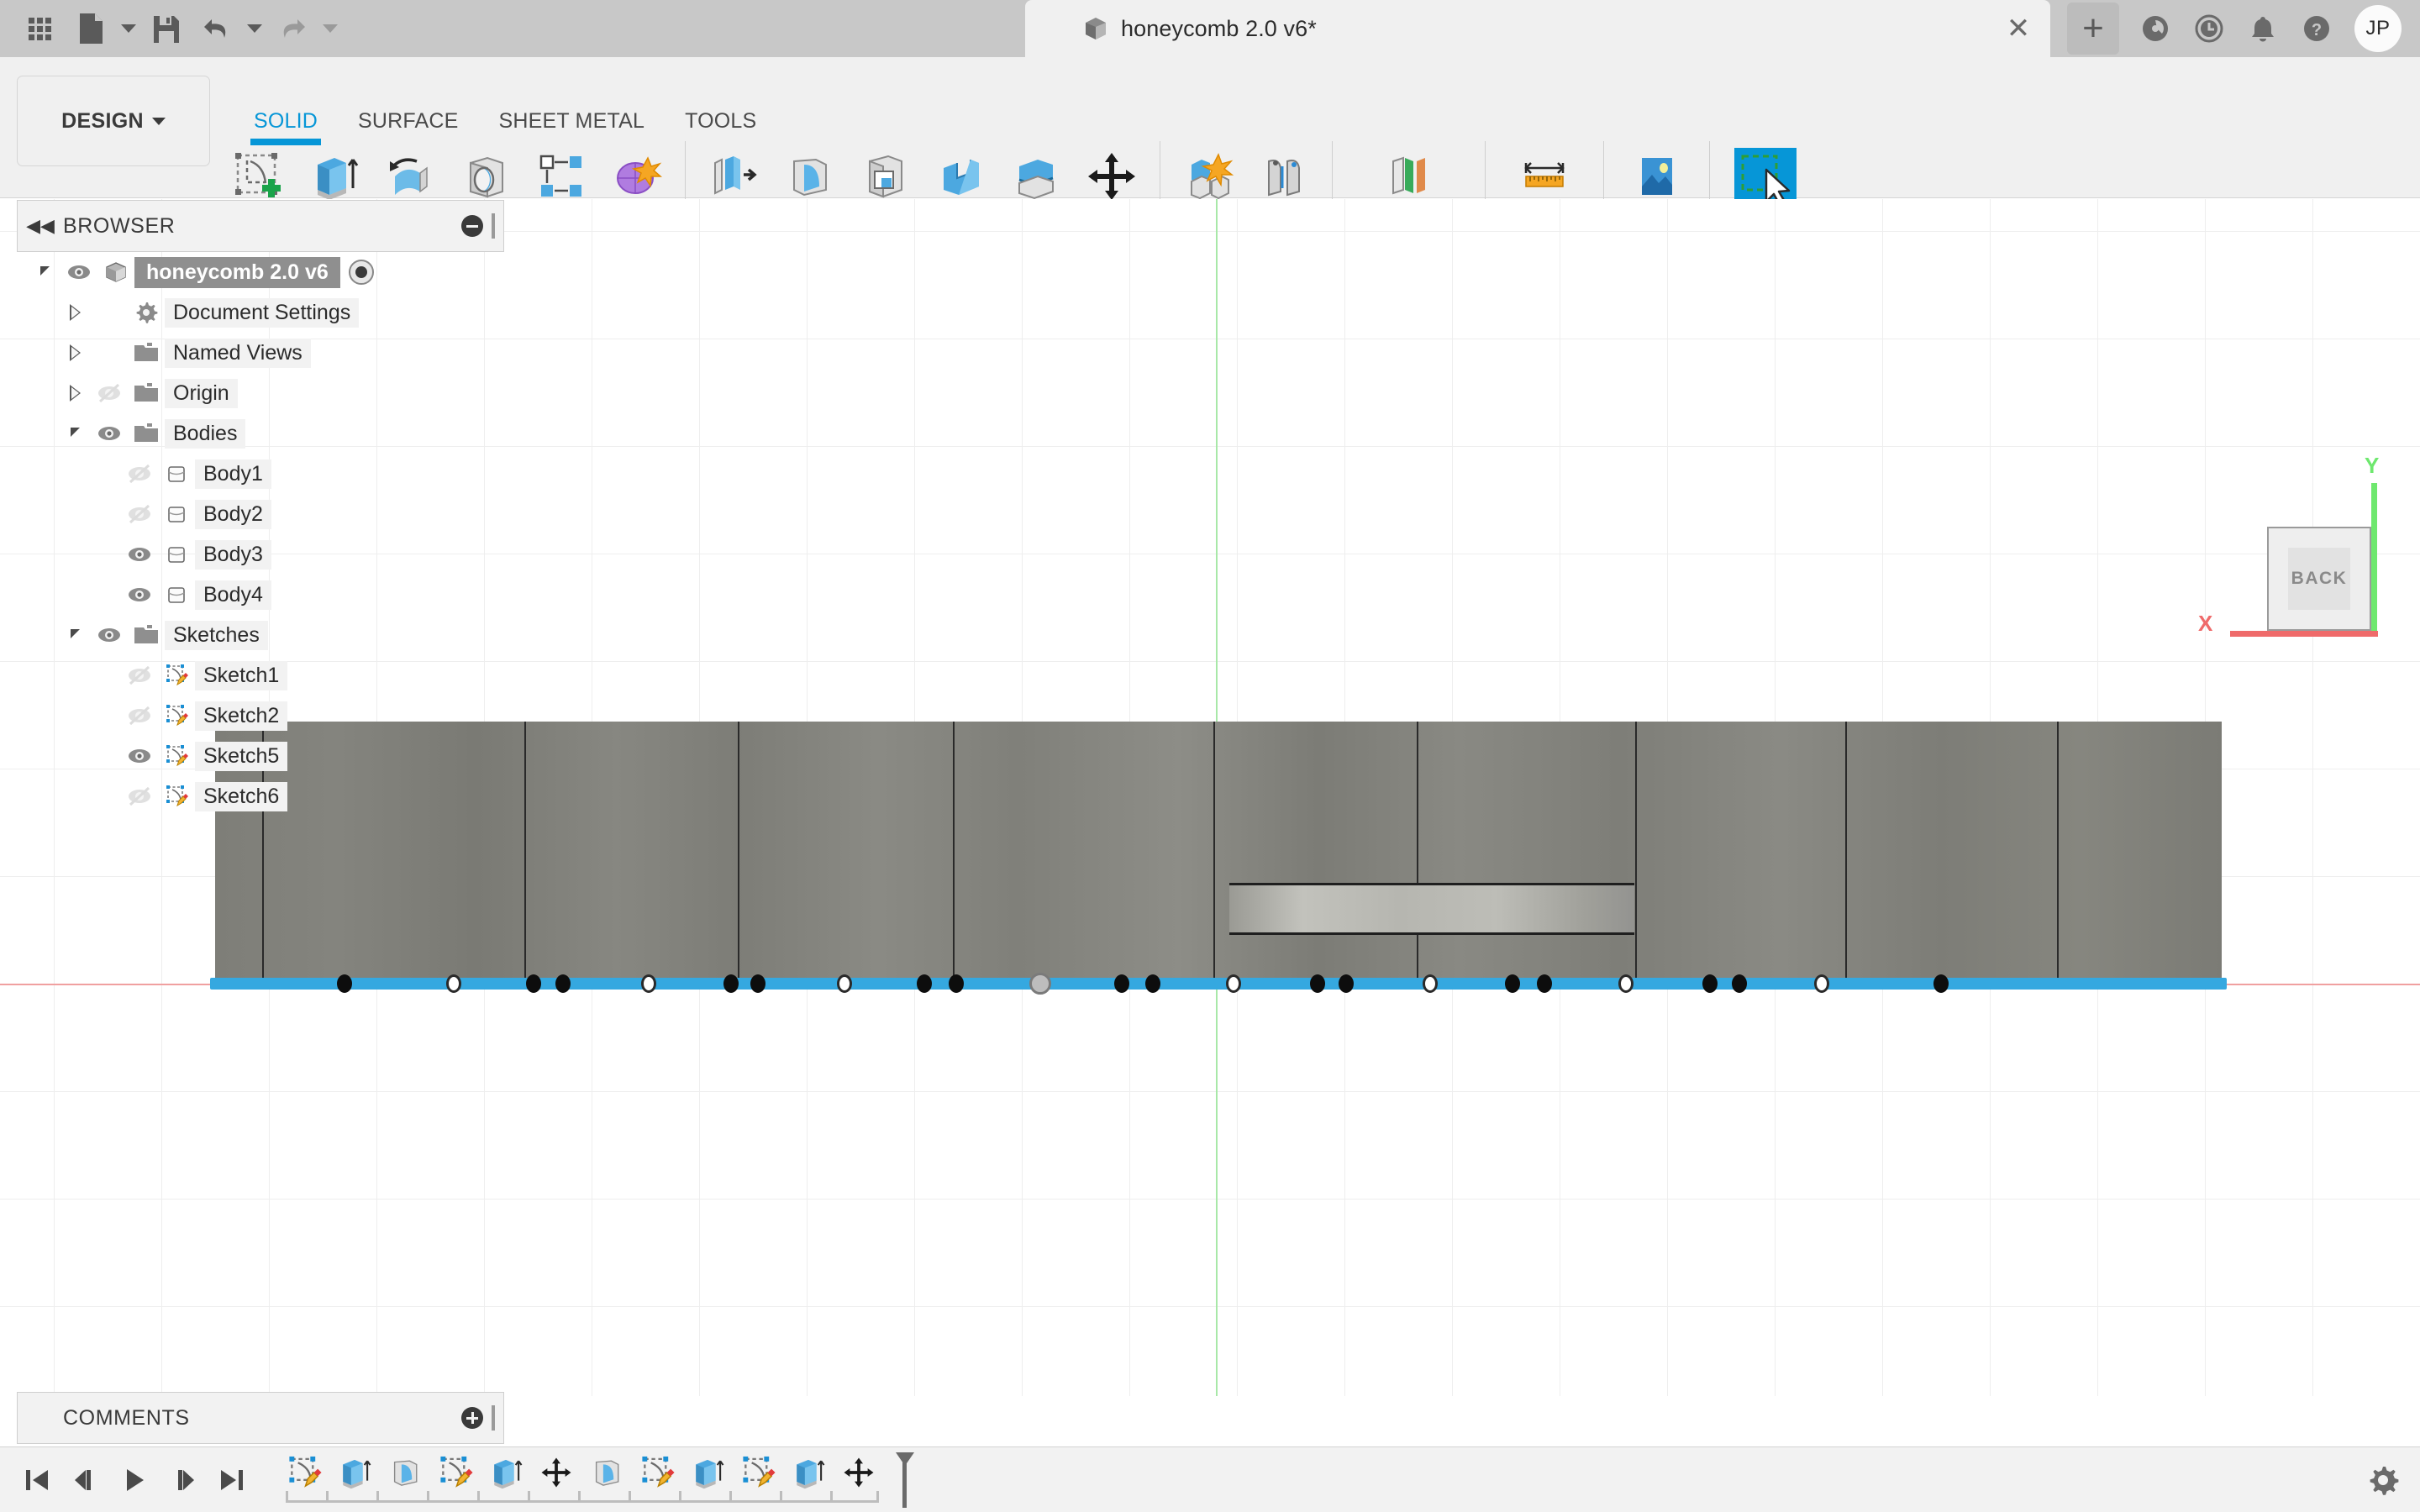 The height and width of the screenshot is (1512, 2420). What do you see at coordinates (269, 514) in the screenshot?
I see `tree-item-body2: Body2` at bounding box center [269, 514].